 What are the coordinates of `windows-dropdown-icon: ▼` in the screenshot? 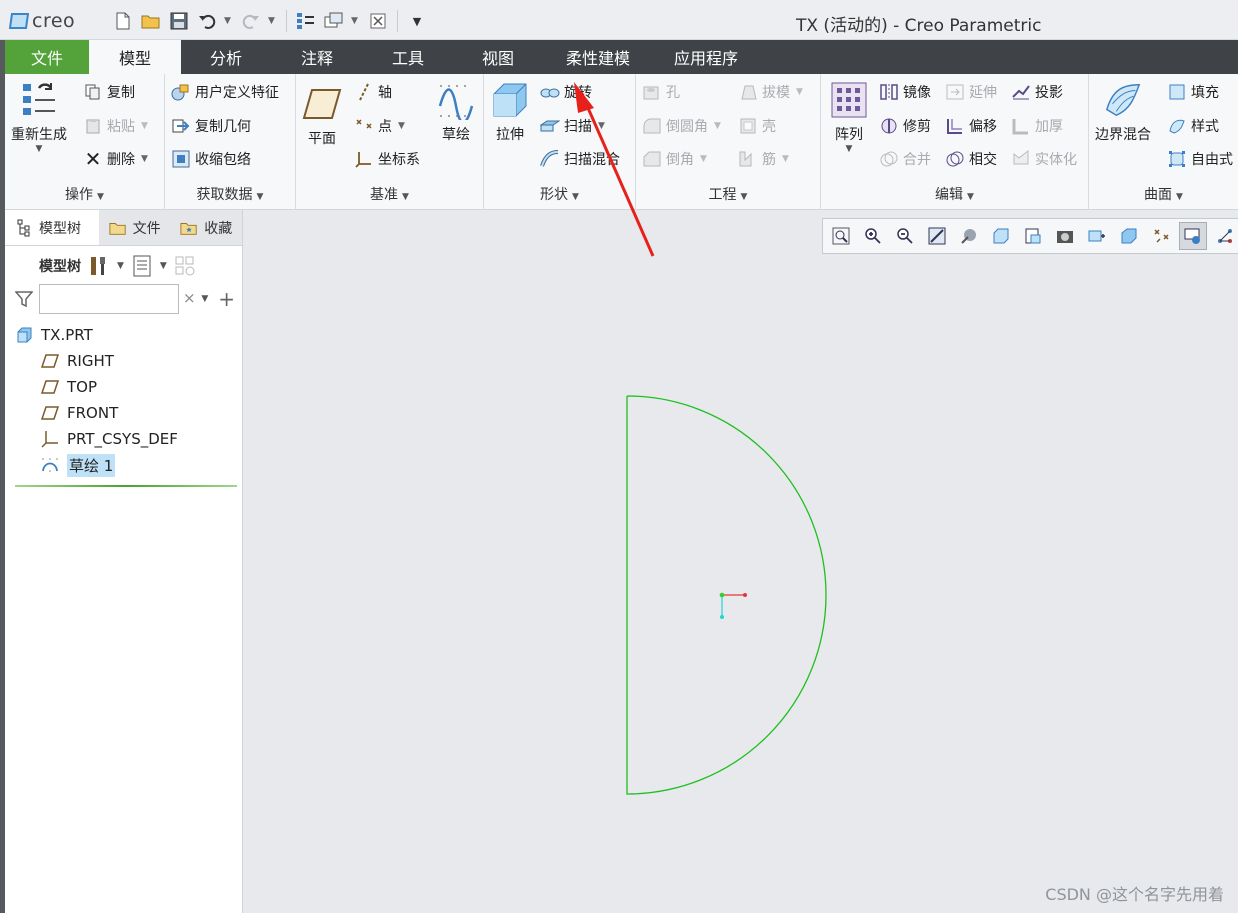 It's located at (356, 21).